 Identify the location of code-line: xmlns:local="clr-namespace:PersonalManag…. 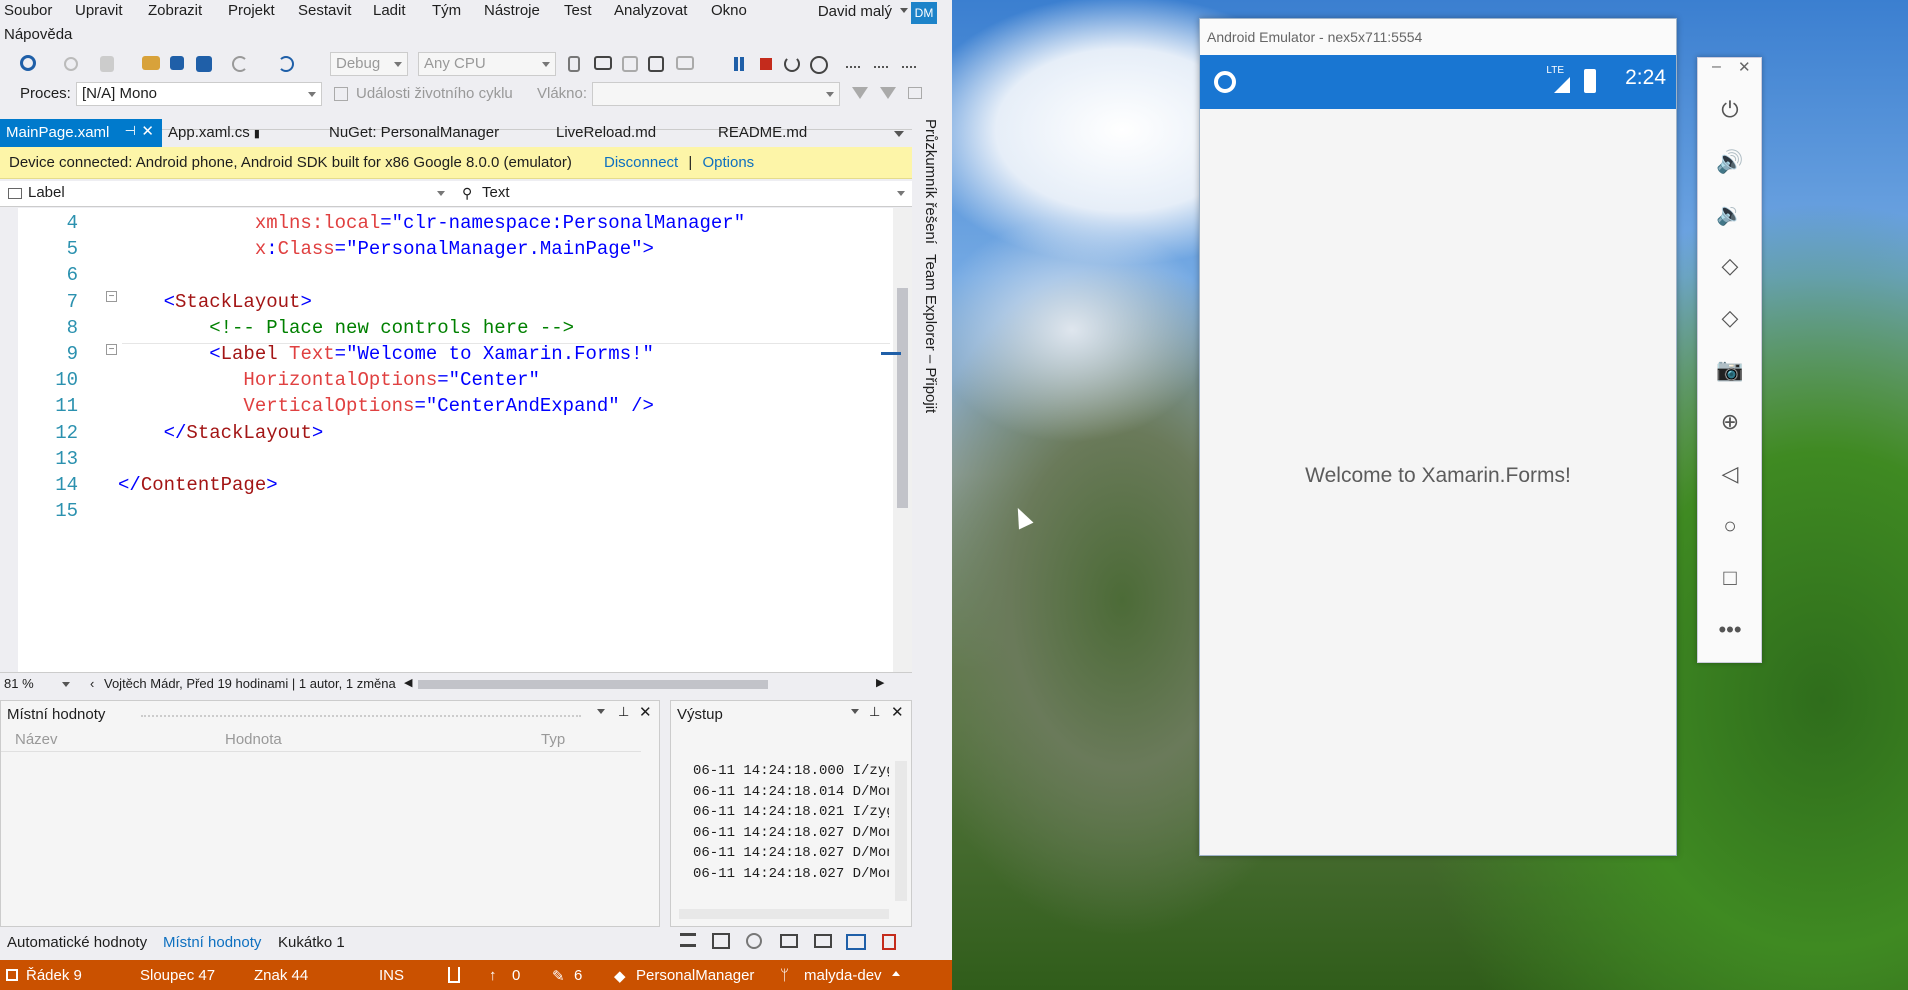
(431, 223).